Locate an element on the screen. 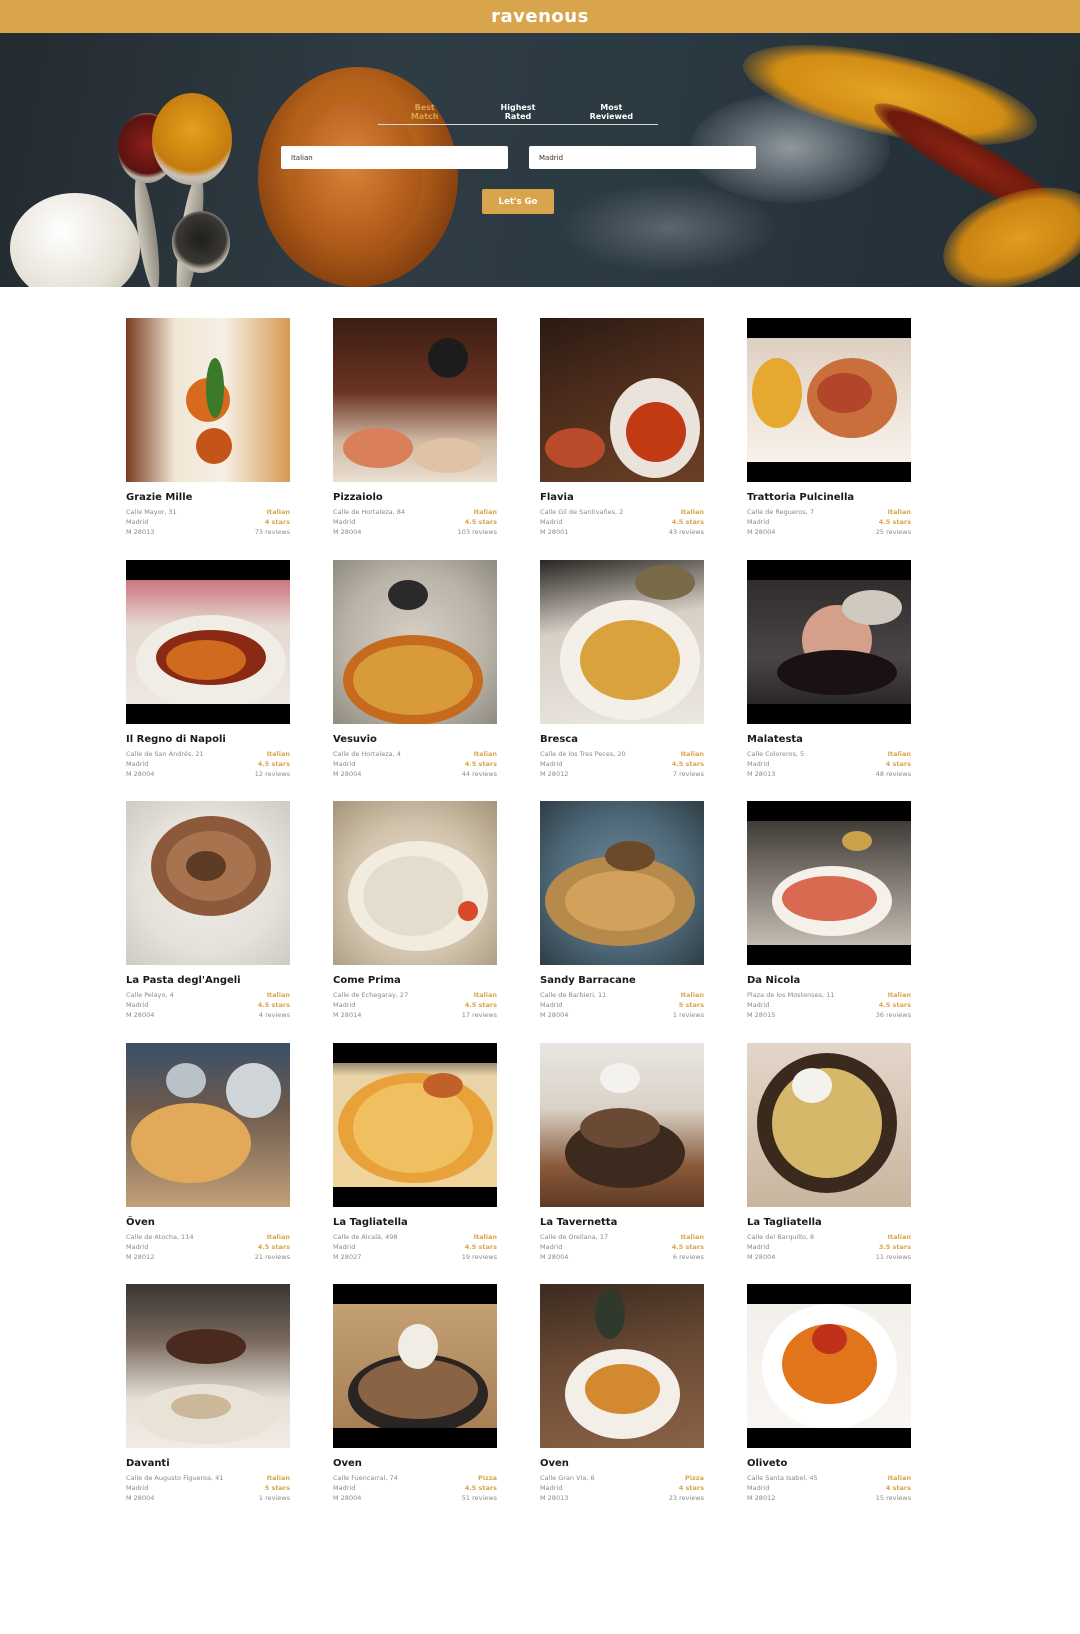 This screenshot has height=1634, width=1080. business-address: Calle Pelayo, 4 Madrid M 28004 is located at coordinates (185, 1005).